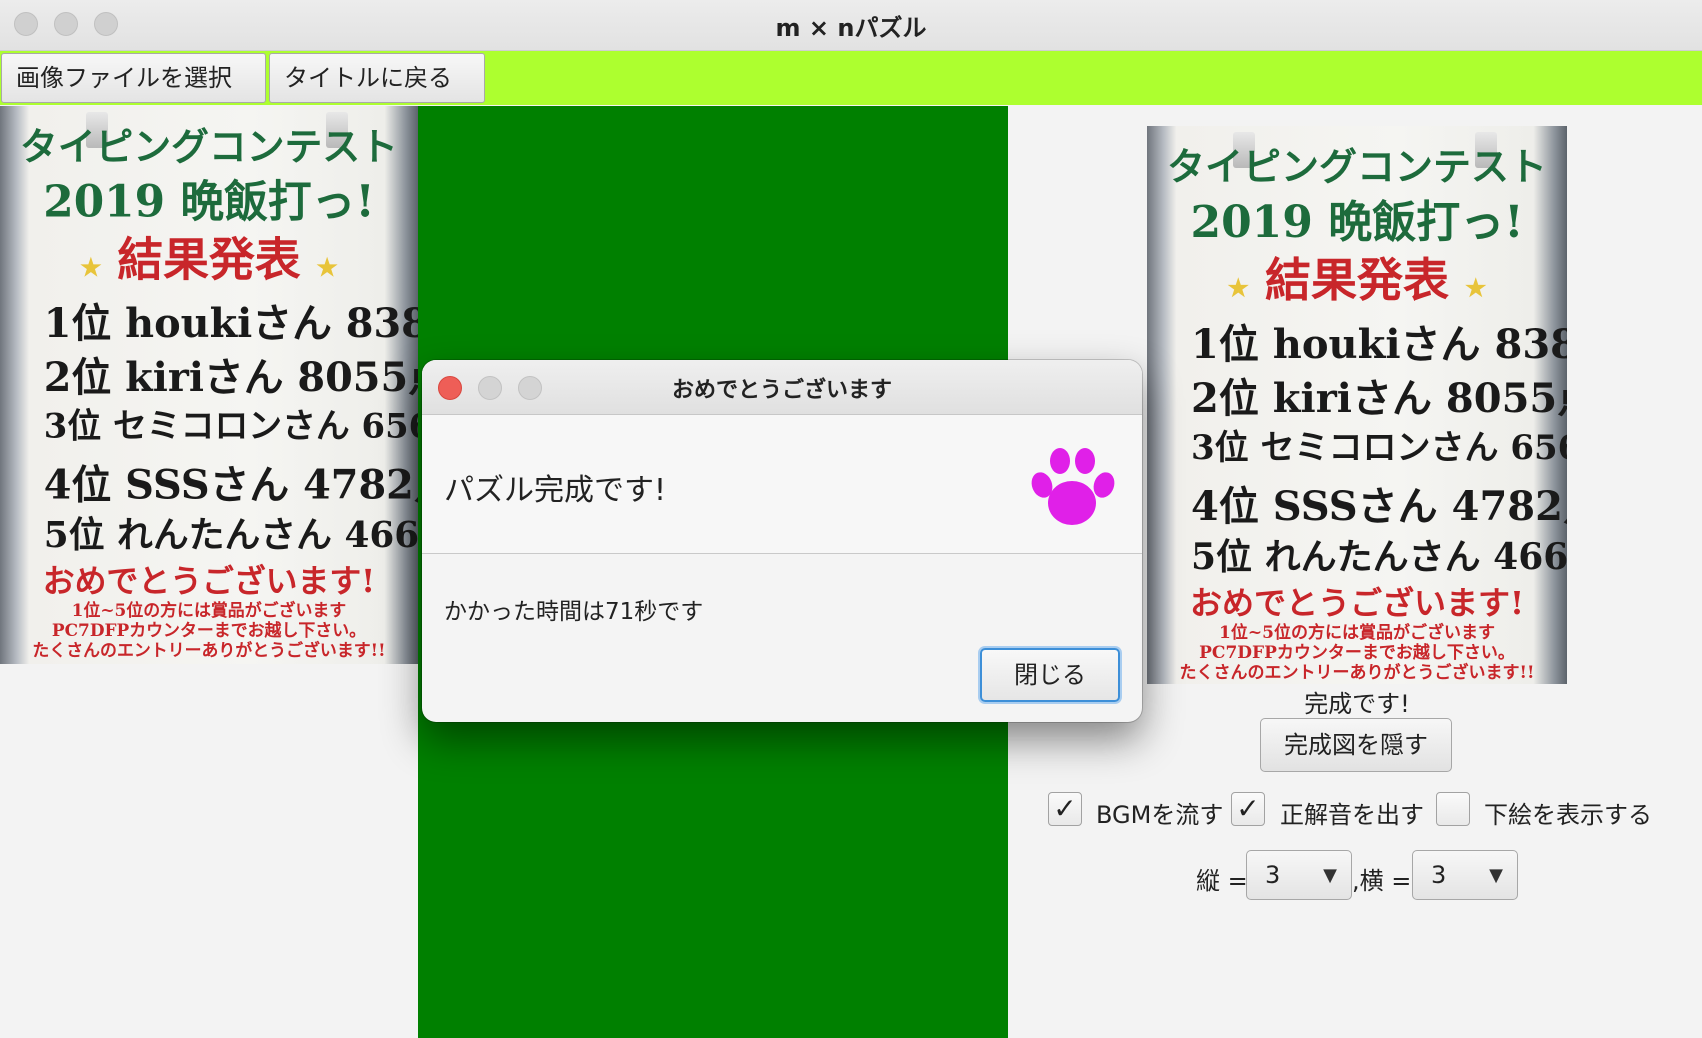 The width and height of the screenshot is (1702, 1038). I want to click on correct-sound-label: 正解音を出す, so click(1352, 815).